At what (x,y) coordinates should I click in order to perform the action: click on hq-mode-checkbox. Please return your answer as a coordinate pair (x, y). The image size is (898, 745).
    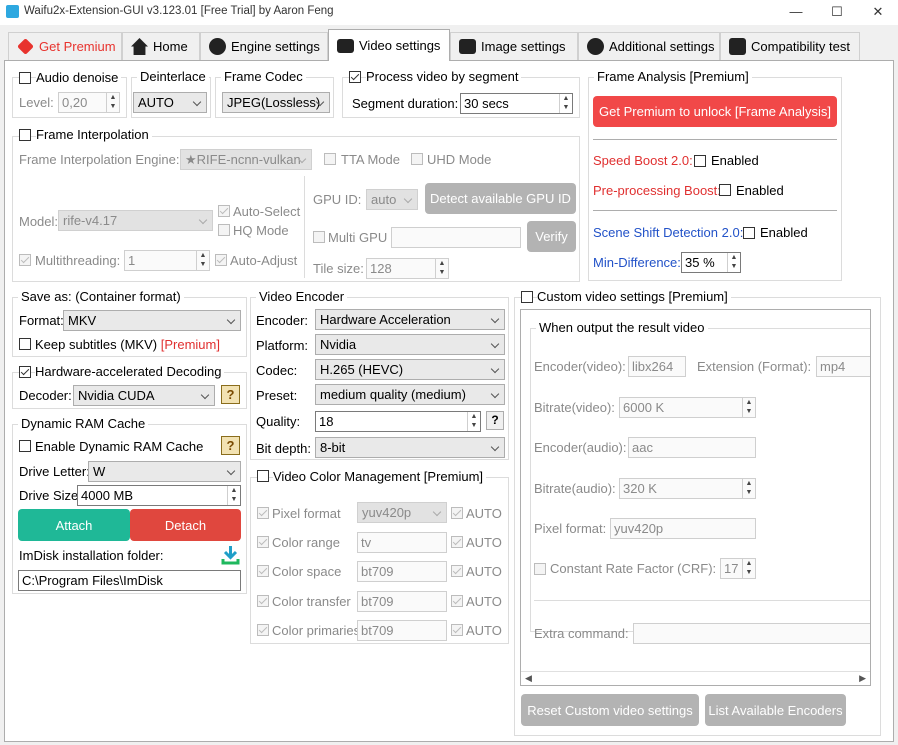
    Looking at the image, I should click on (224, 230).